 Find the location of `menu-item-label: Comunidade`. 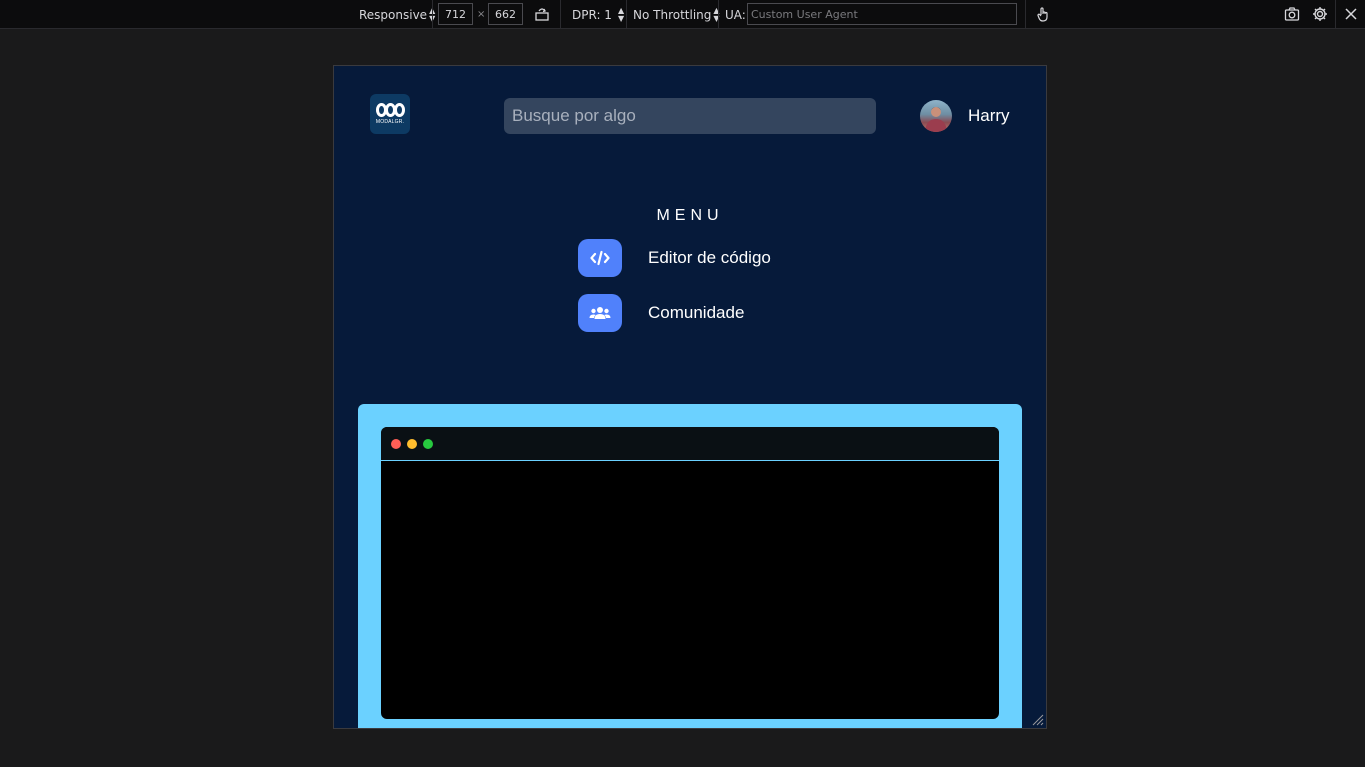

menu-item-label: Comunidade is located at coordinates (696, 312).